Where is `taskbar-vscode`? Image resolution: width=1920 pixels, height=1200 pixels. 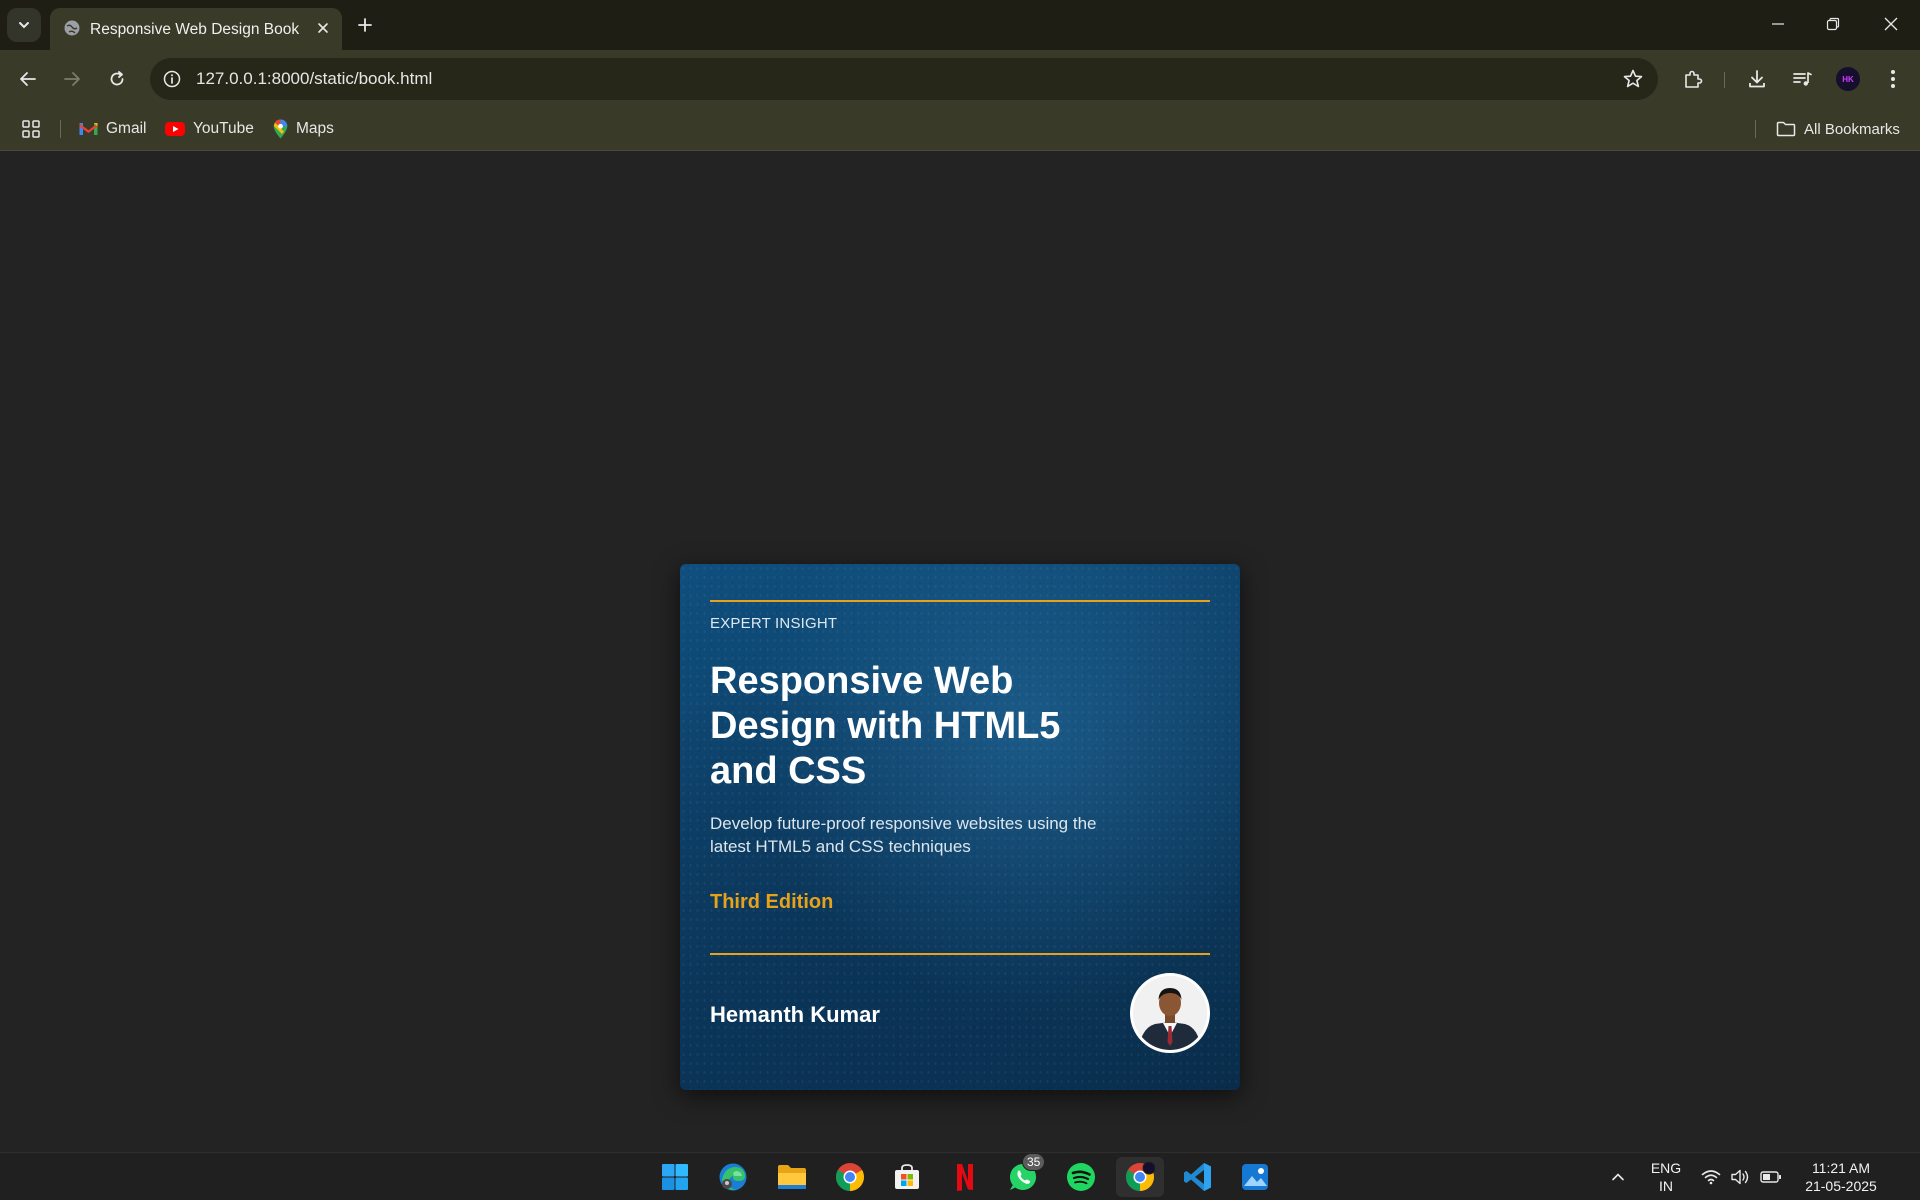
taskbar-vscode is located at coordinates (1198, 1177).